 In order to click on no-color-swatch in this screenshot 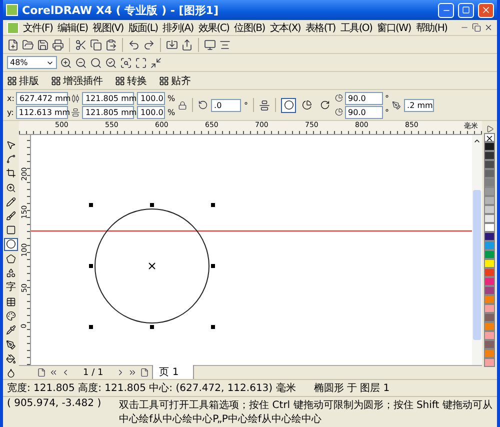, I will do `click(489, 137)`.